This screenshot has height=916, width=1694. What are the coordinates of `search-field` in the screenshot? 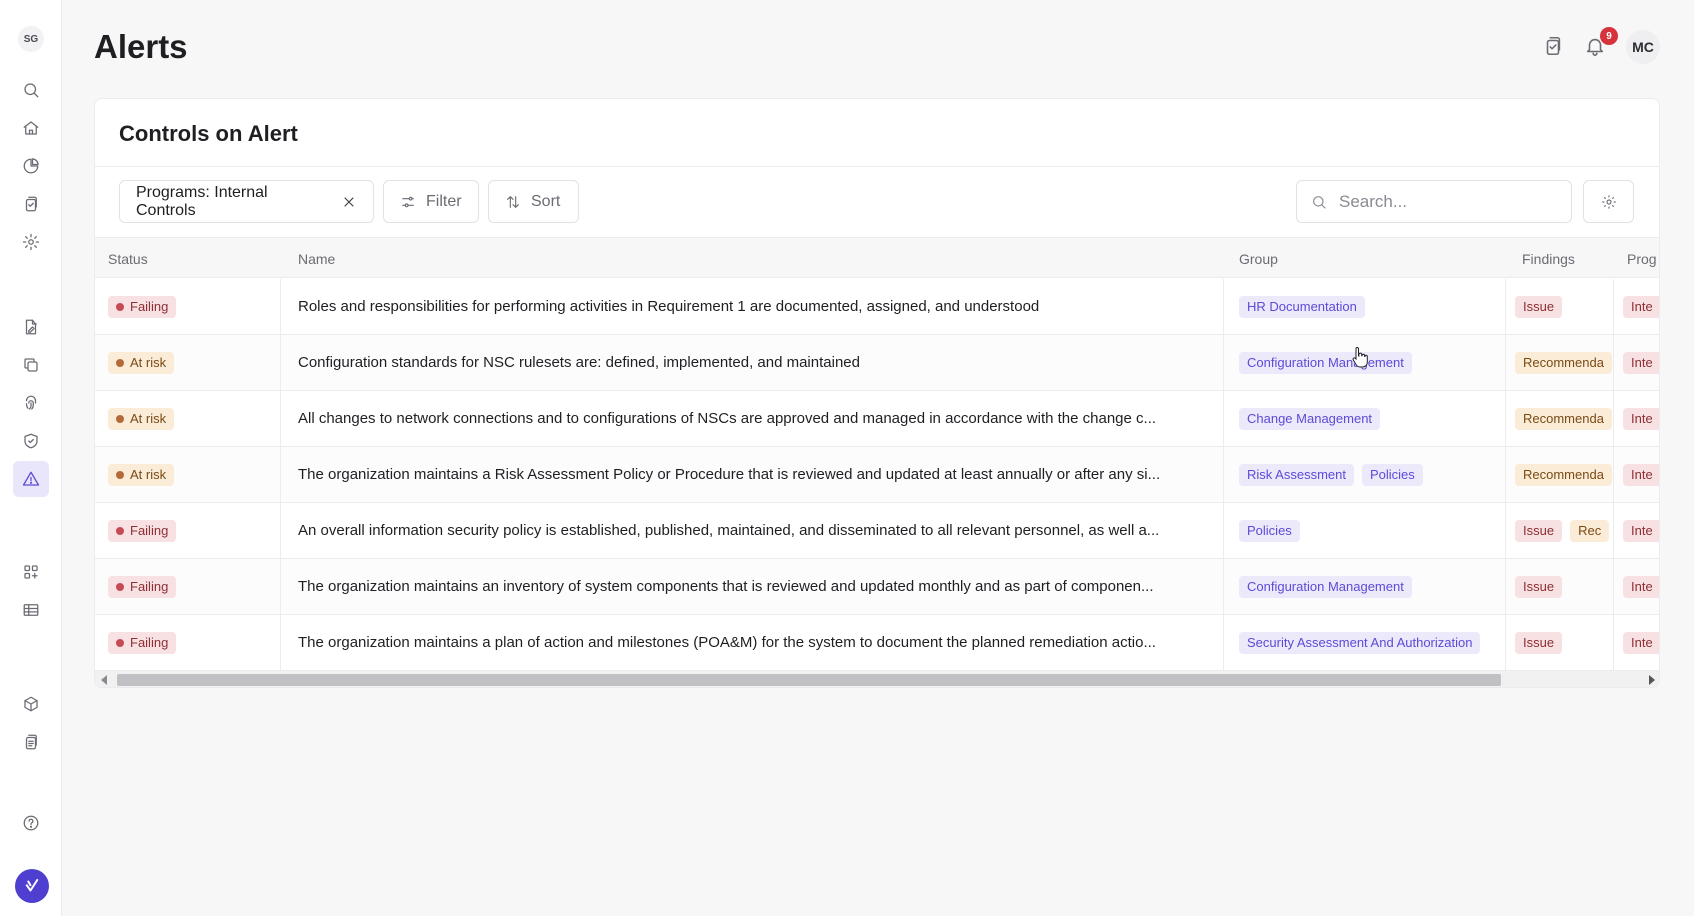 It's located at (1434, 201).